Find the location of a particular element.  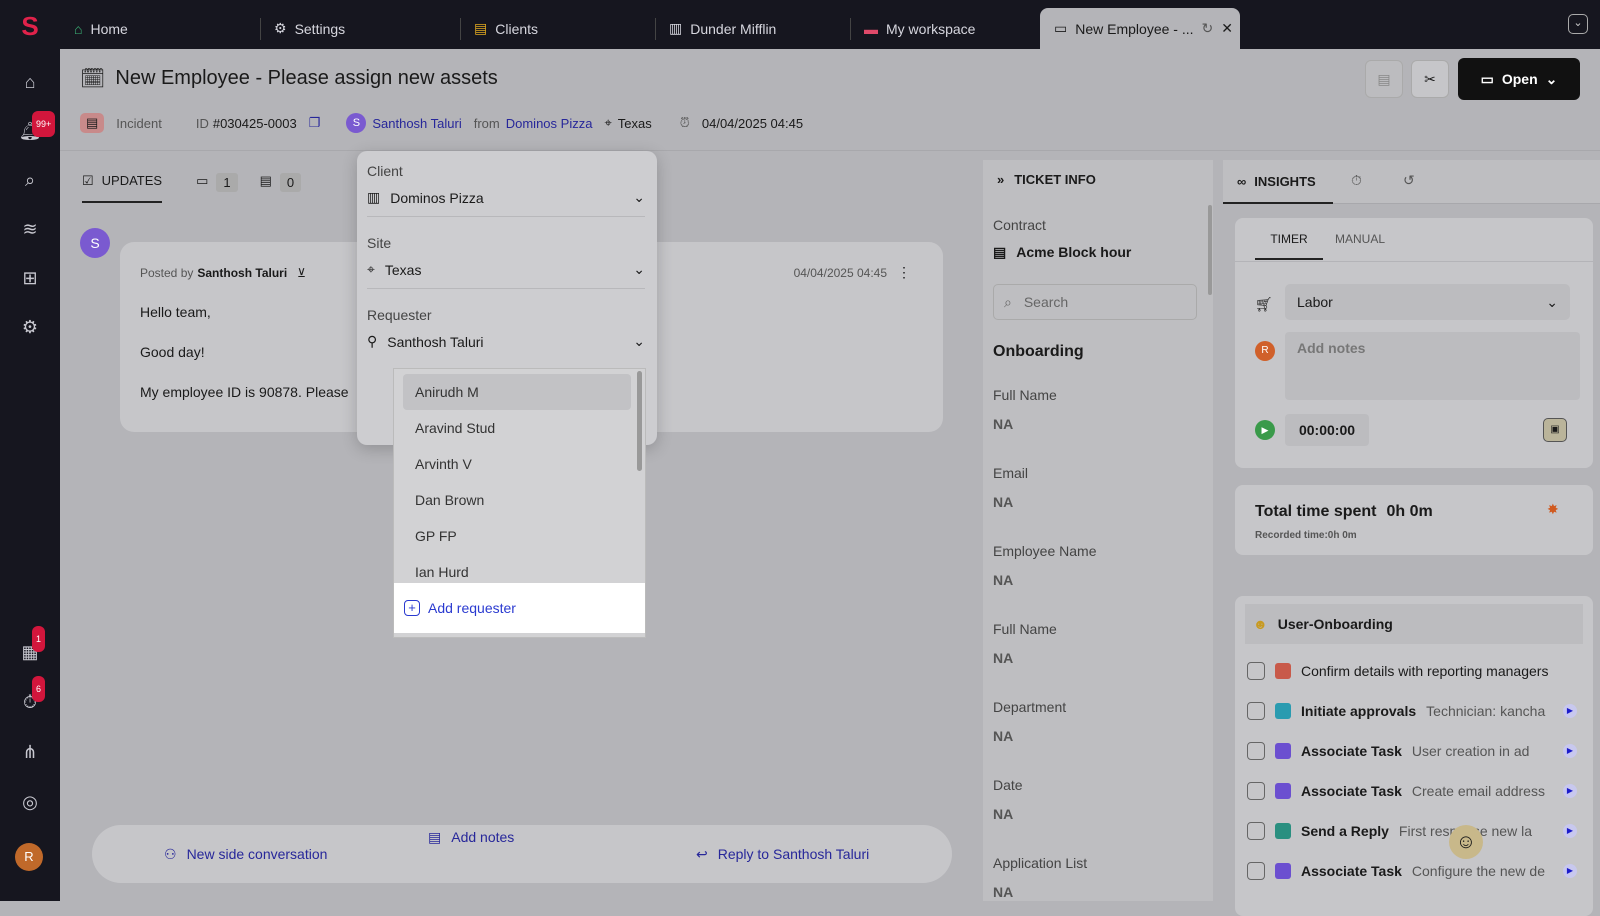

requester-avatar: S is located at coordinates (356, 123).